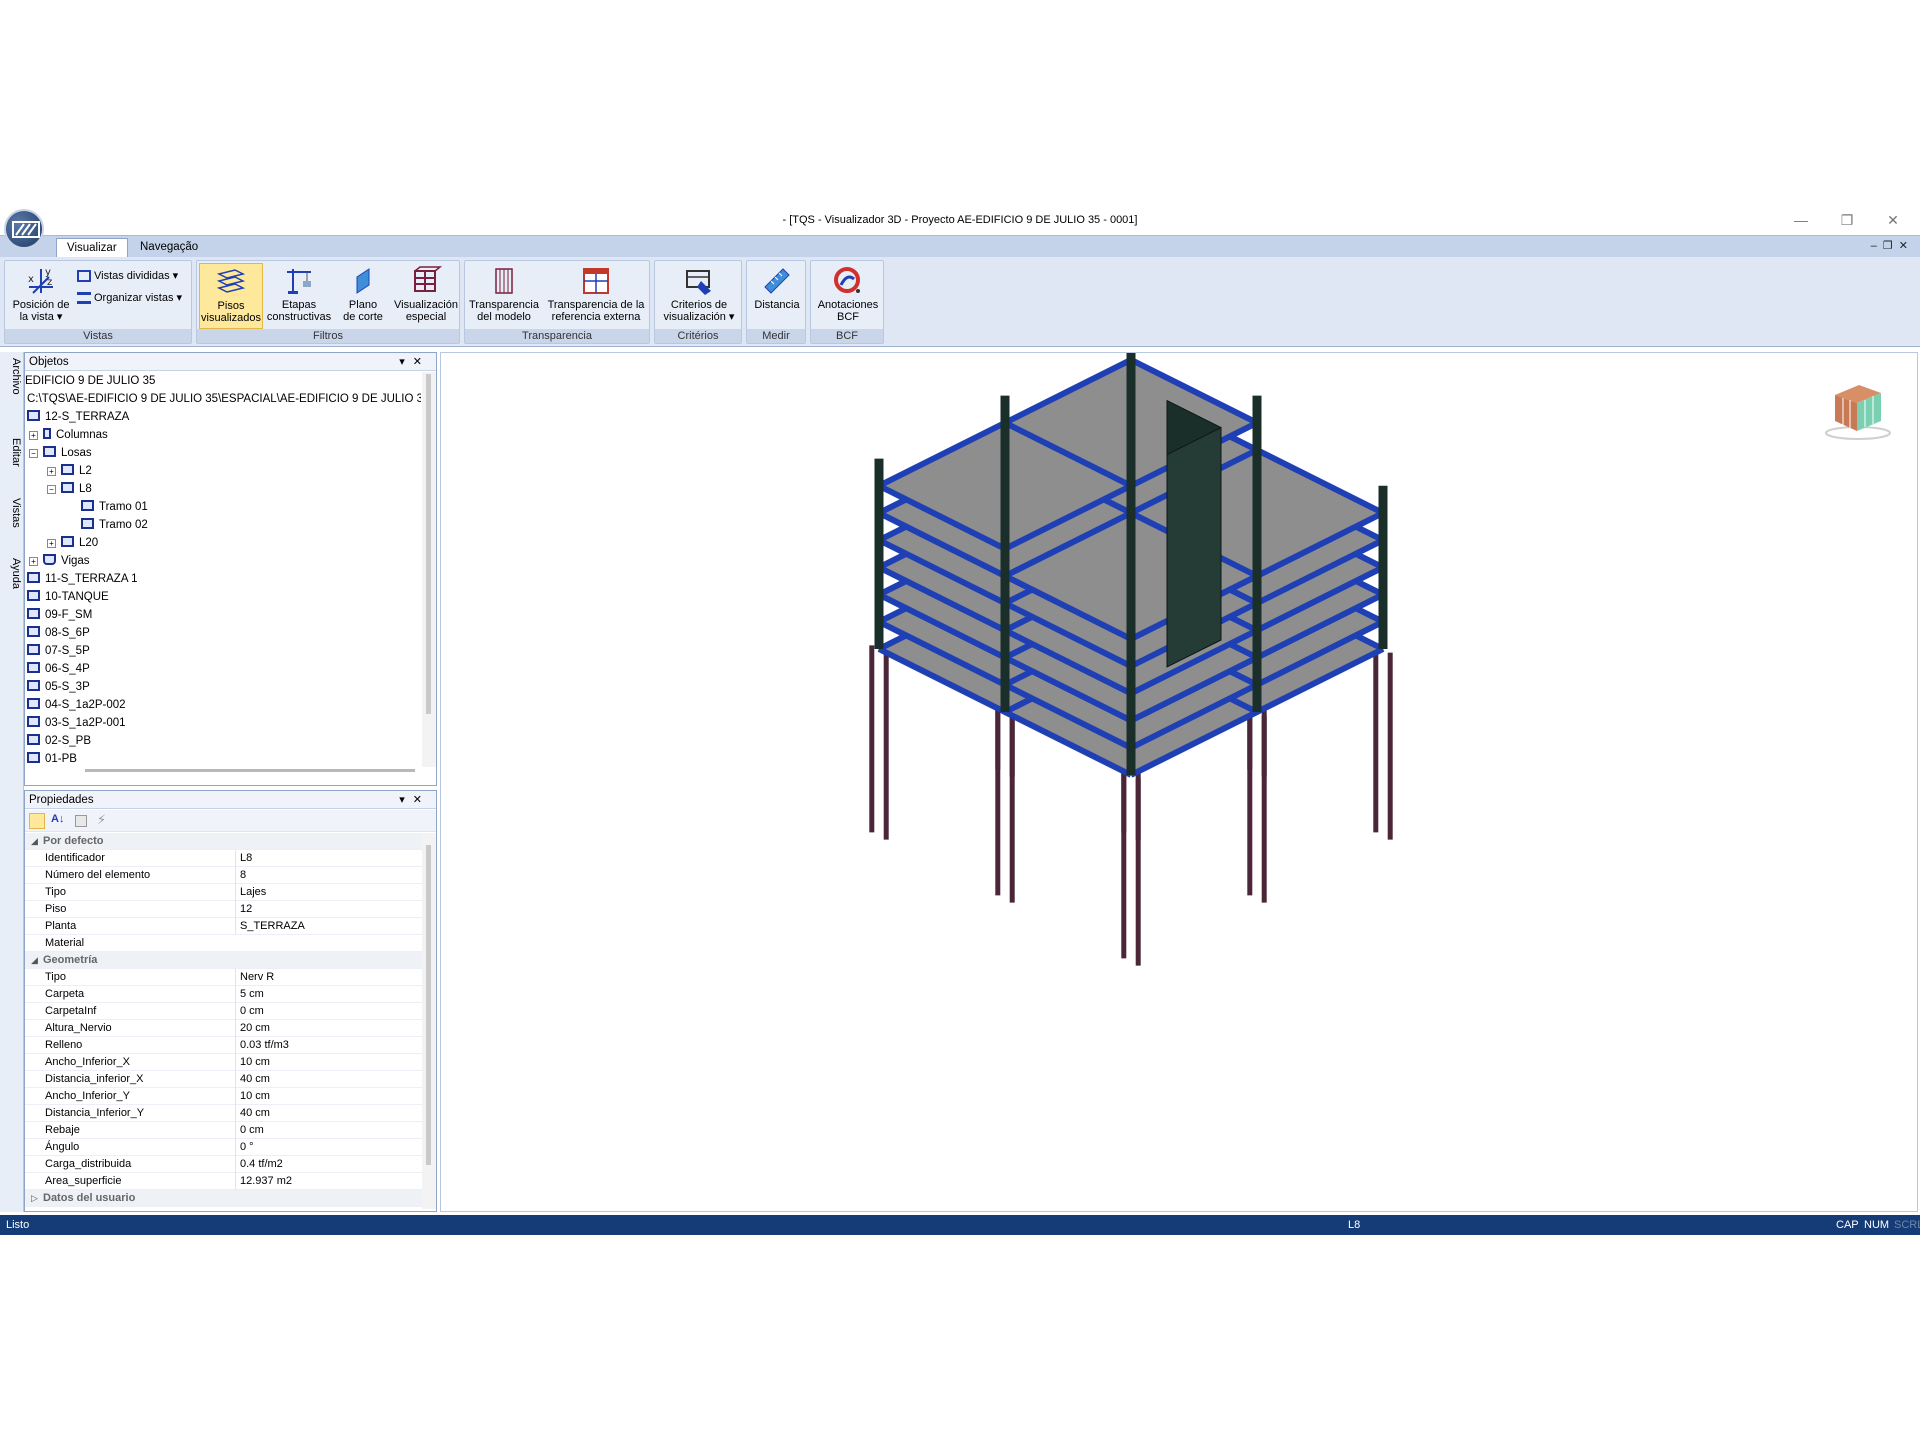 Image resolution: width=1920 pixels, height=1440 pixels. What do you see at coordinates (428, 1005) in the screenshot?
I see `properties-scroll-thumb` at bounding box center [428, 1005].